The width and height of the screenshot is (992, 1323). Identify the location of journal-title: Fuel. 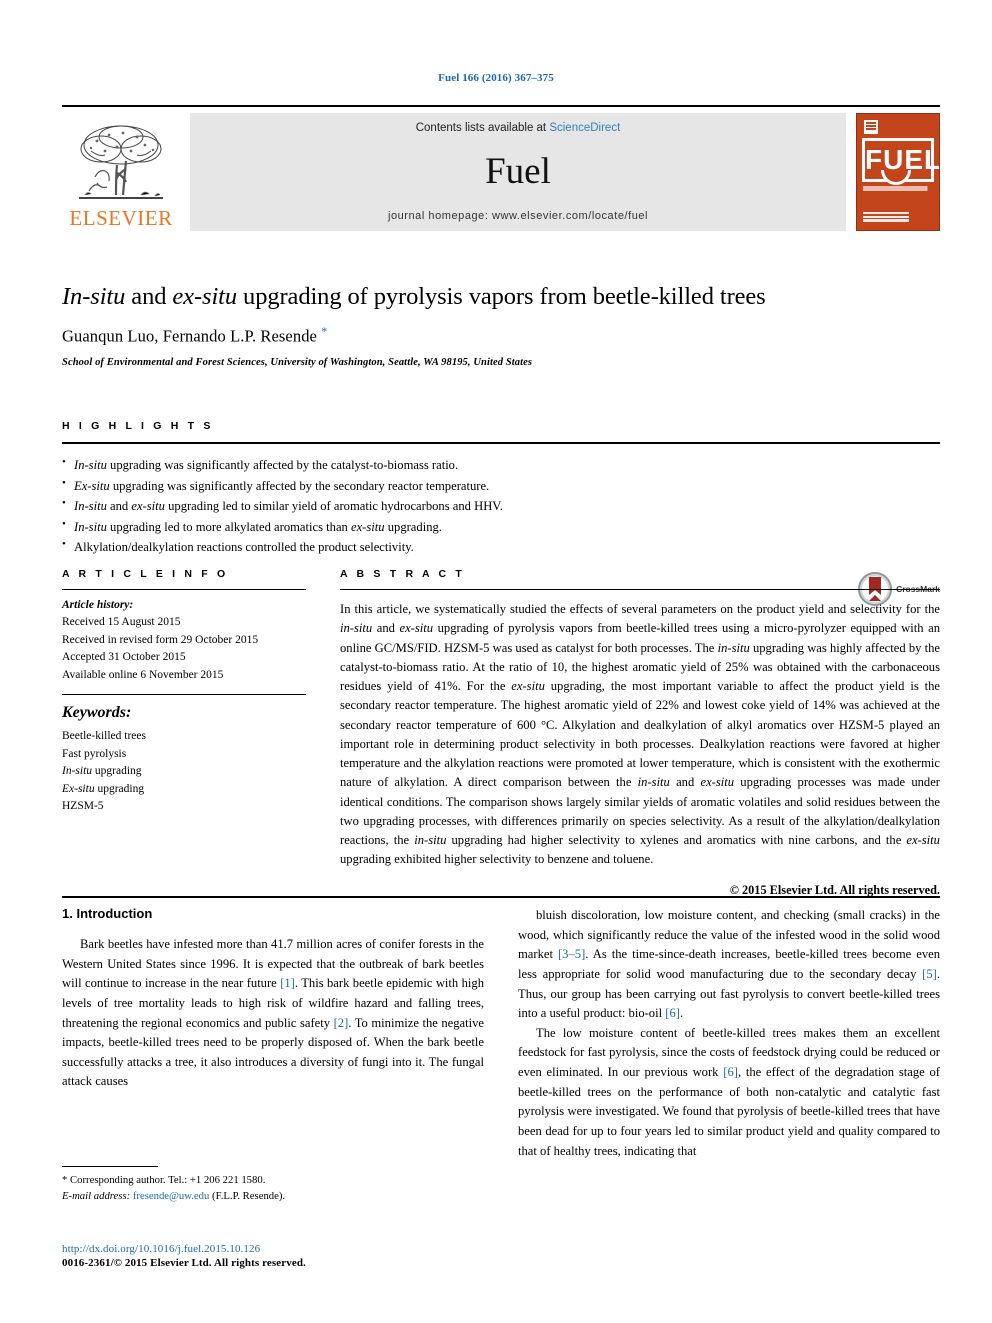
(518, 171).